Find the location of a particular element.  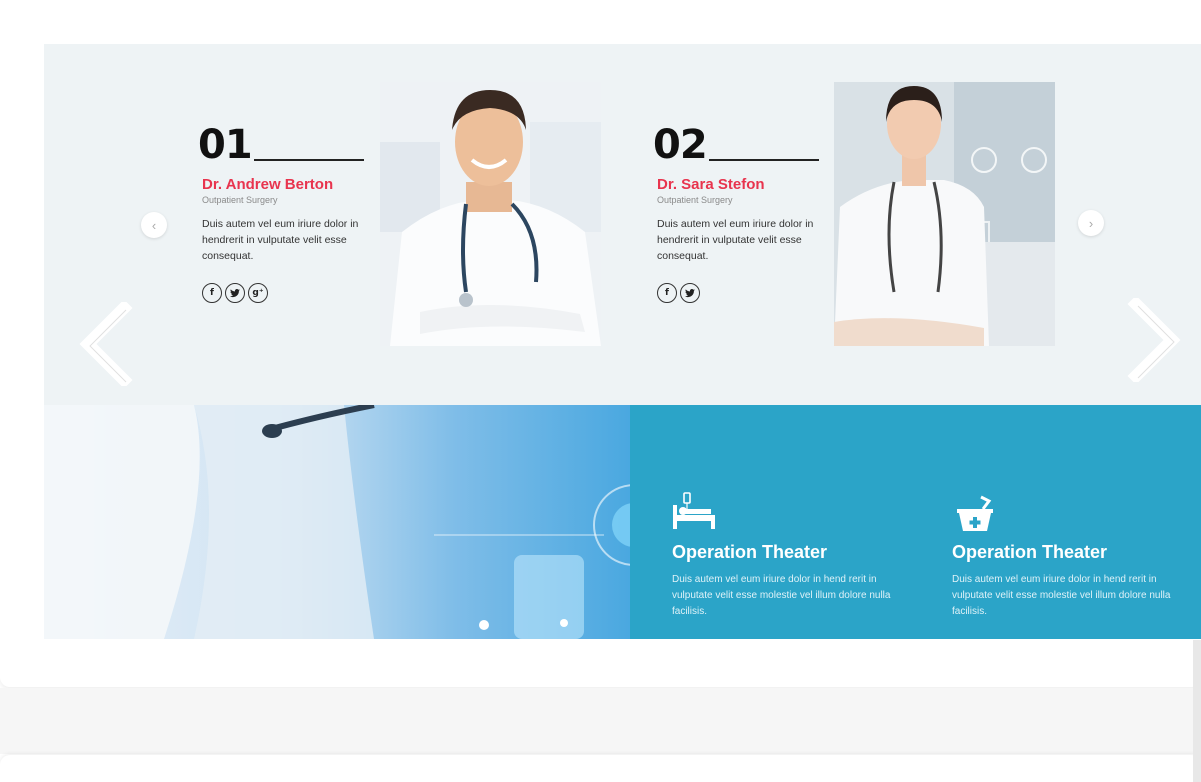

section-divider is located at coordinates (600, 721).